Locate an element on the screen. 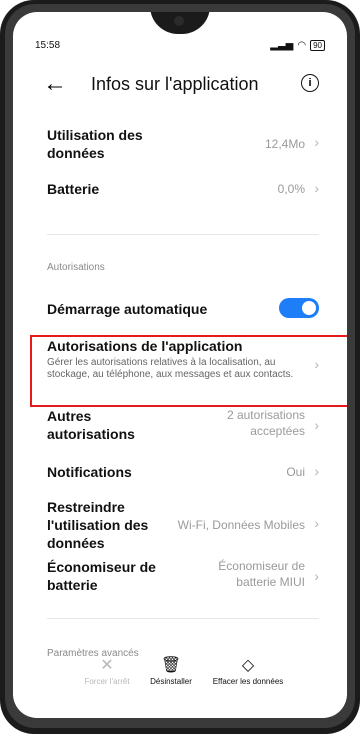 This screenshot has width=360, height=734. battery-label: Batterie is located at coordinates (73, 189).